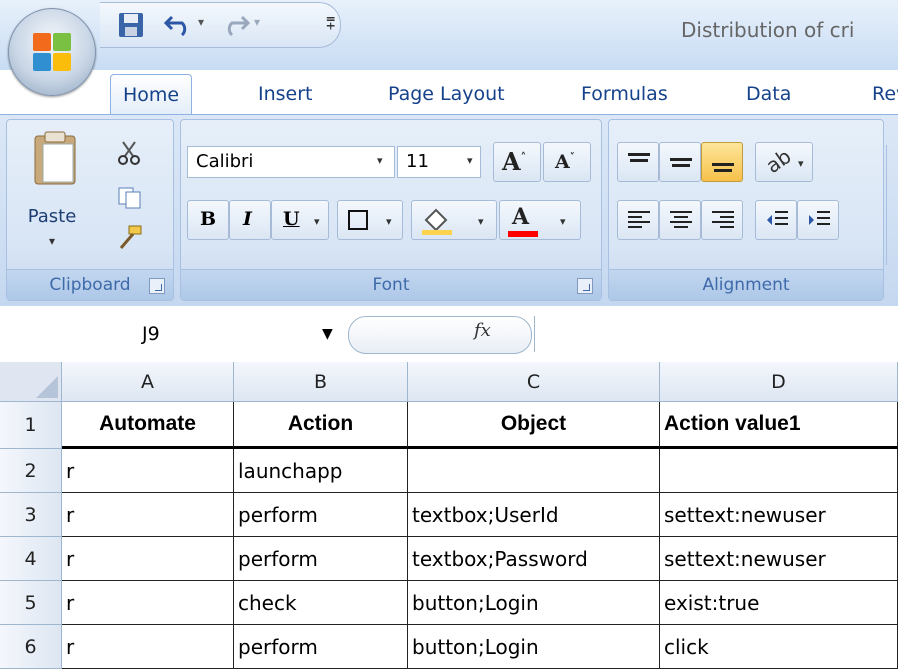 The height and width of the screenshot is (669, 898). I want to click on copy-icon, so click(130, 198).